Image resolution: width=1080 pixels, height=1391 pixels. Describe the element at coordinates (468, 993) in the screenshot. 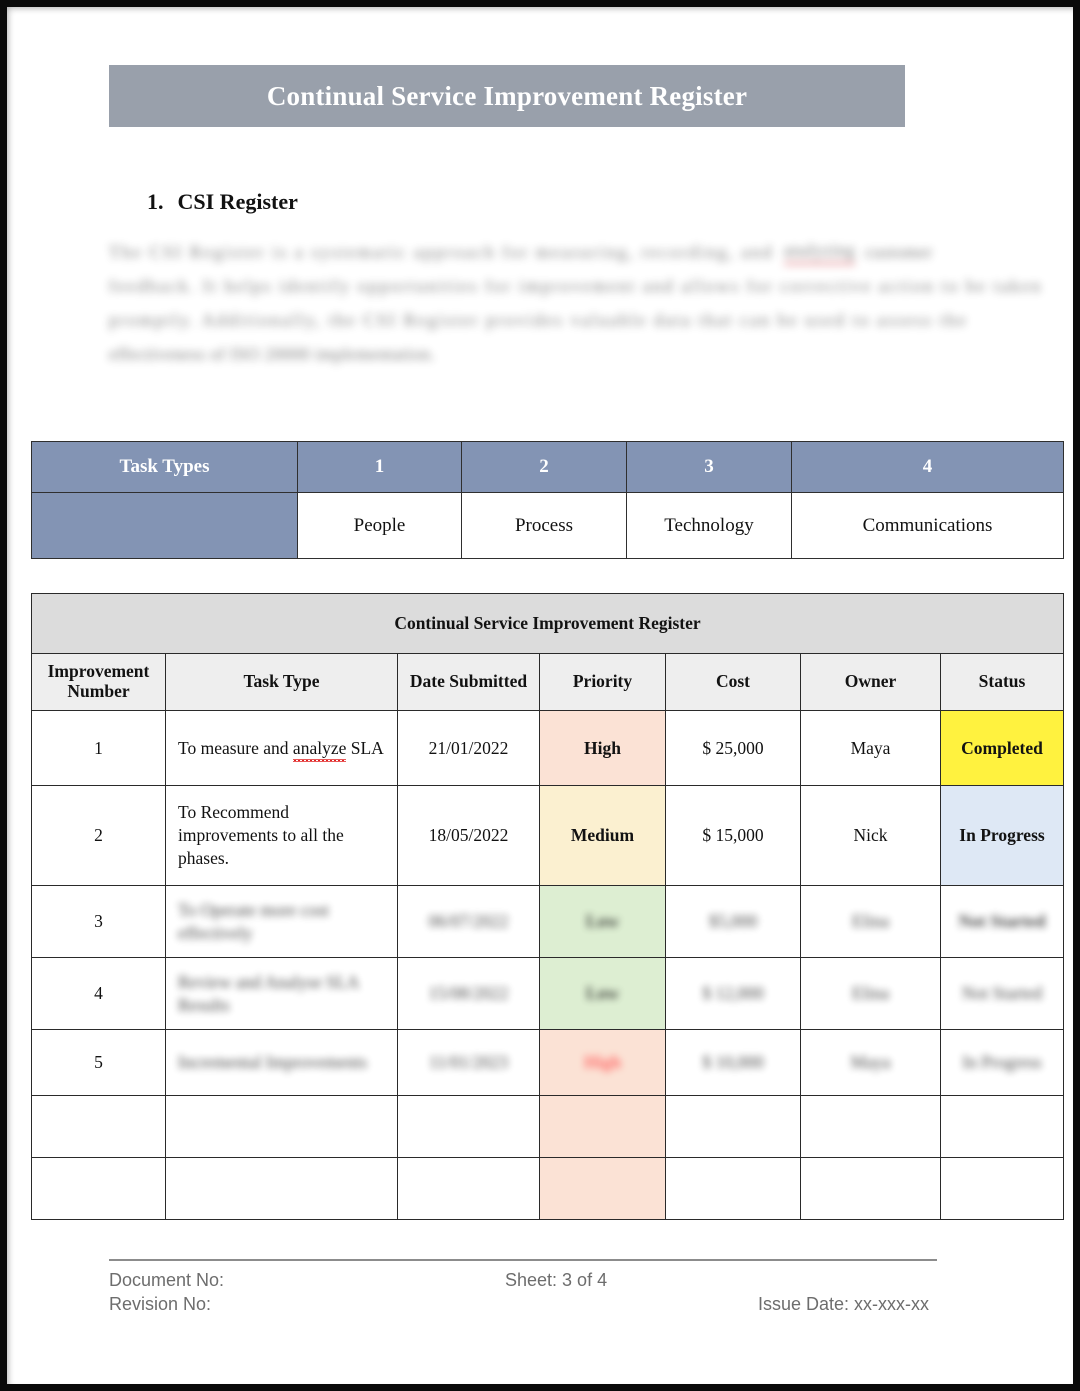

I see `cell-date-submitted: 15/08/2022` at that location.